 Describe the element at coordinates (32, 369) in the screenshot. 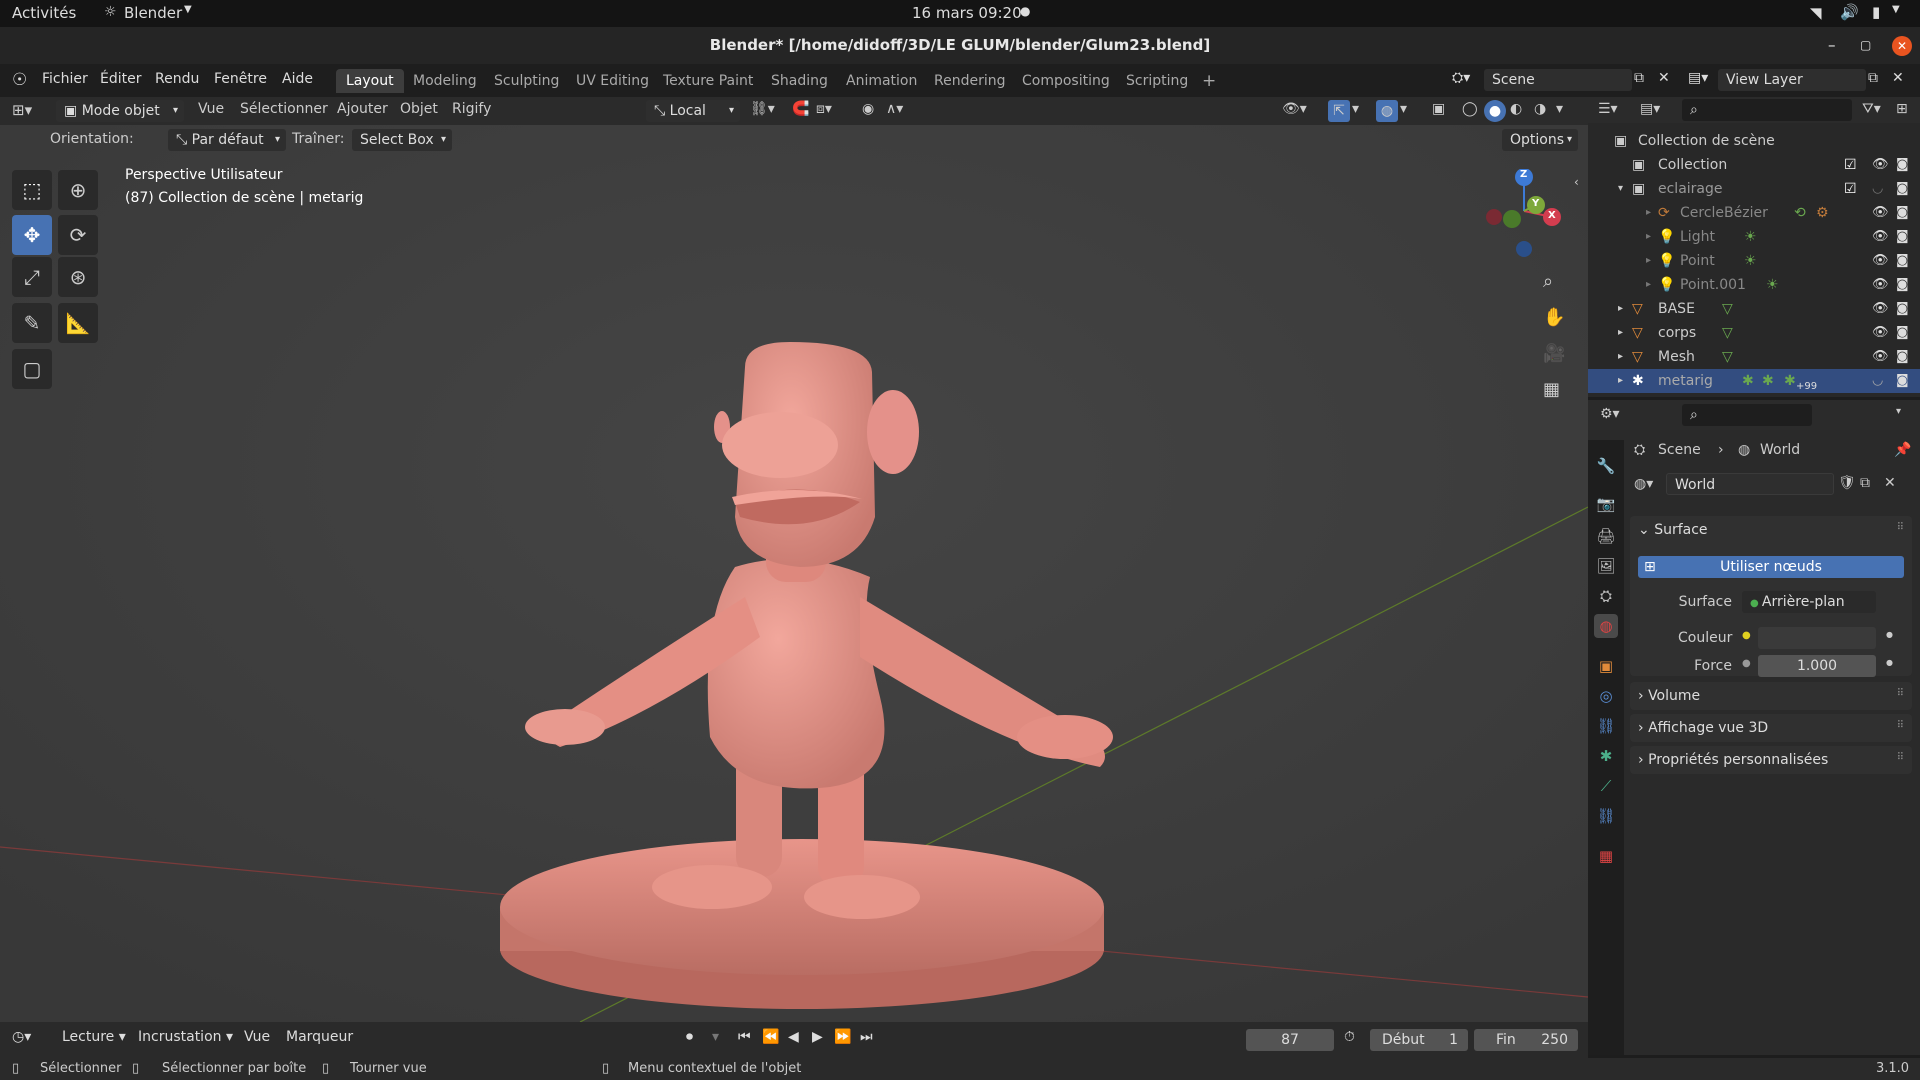

I see `add-cube-tool: ▢` at that location.